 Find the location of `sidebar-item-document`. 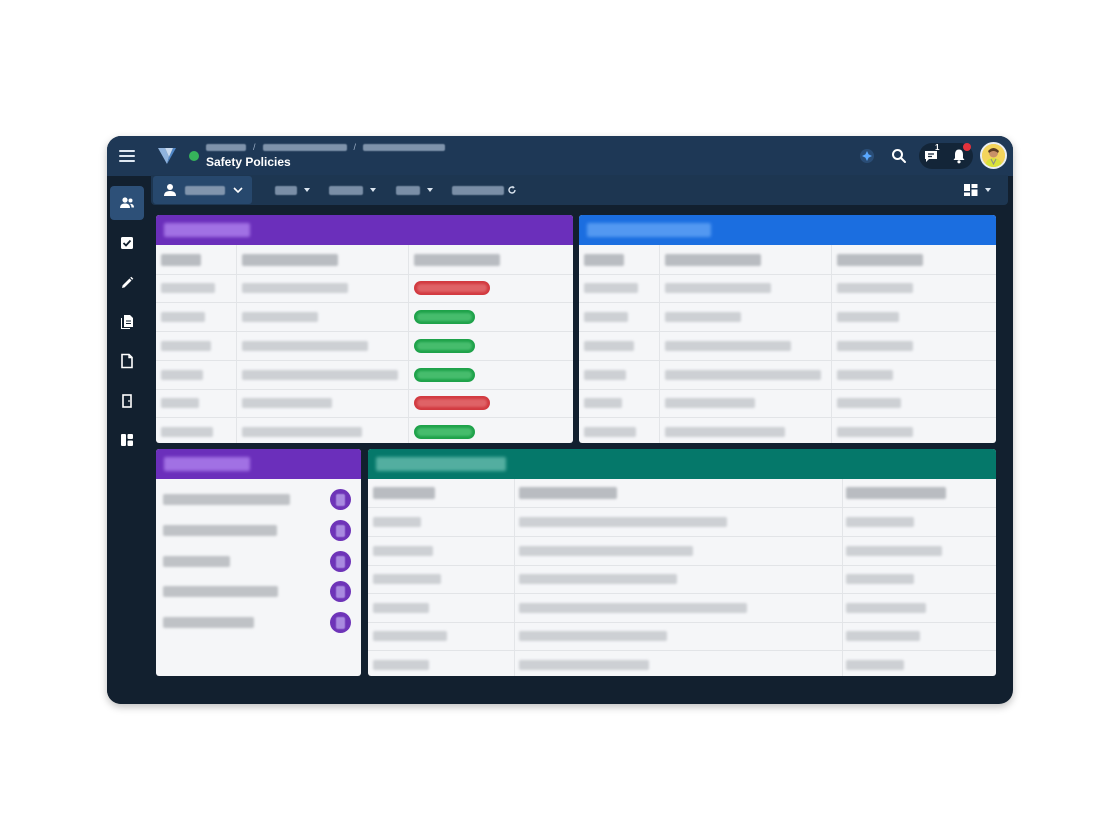

sidebar-item-document is located at coordinates (127, 361).